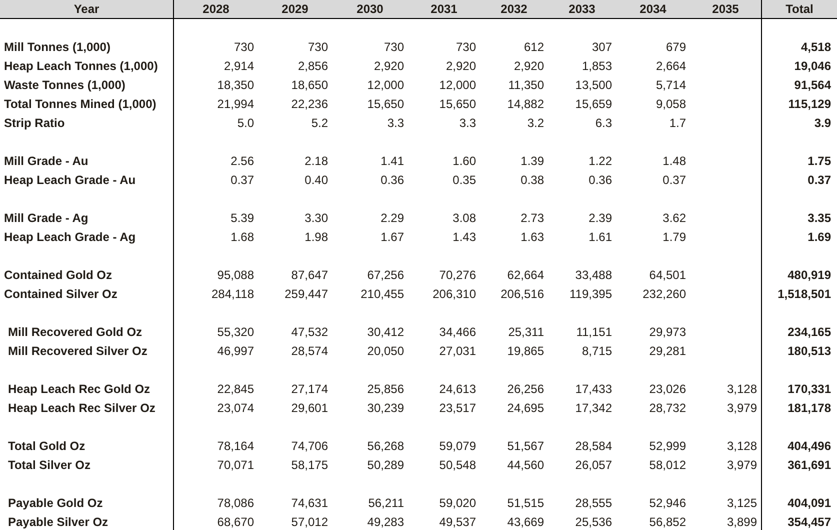  Describe the element at coordinates (593, 389) in the screenshot. I see `table-cell-text: 17,433` at that location.